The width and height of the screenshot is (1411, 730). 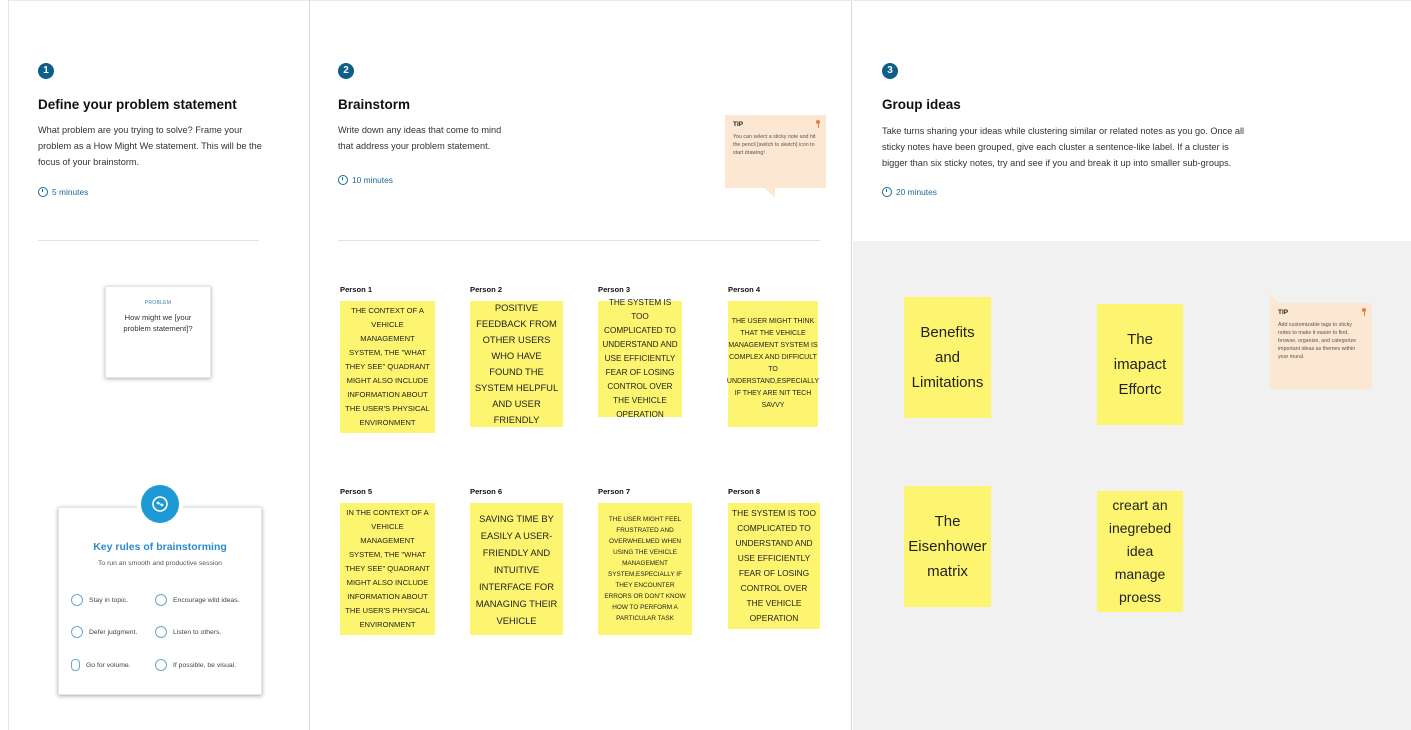 I want to click on rule-label: Stay in topic., so click(x=108, y=600).